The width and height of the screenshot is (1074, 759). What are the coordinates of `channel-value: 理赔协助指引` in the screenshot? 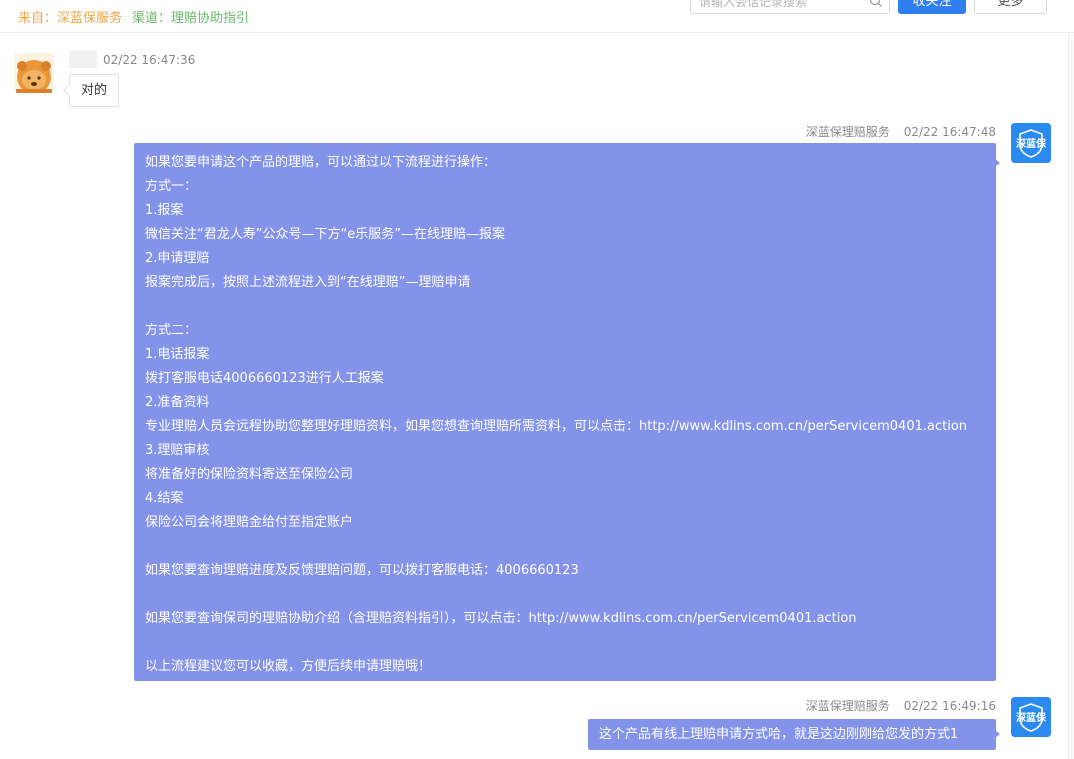 It's located at (210, 18).